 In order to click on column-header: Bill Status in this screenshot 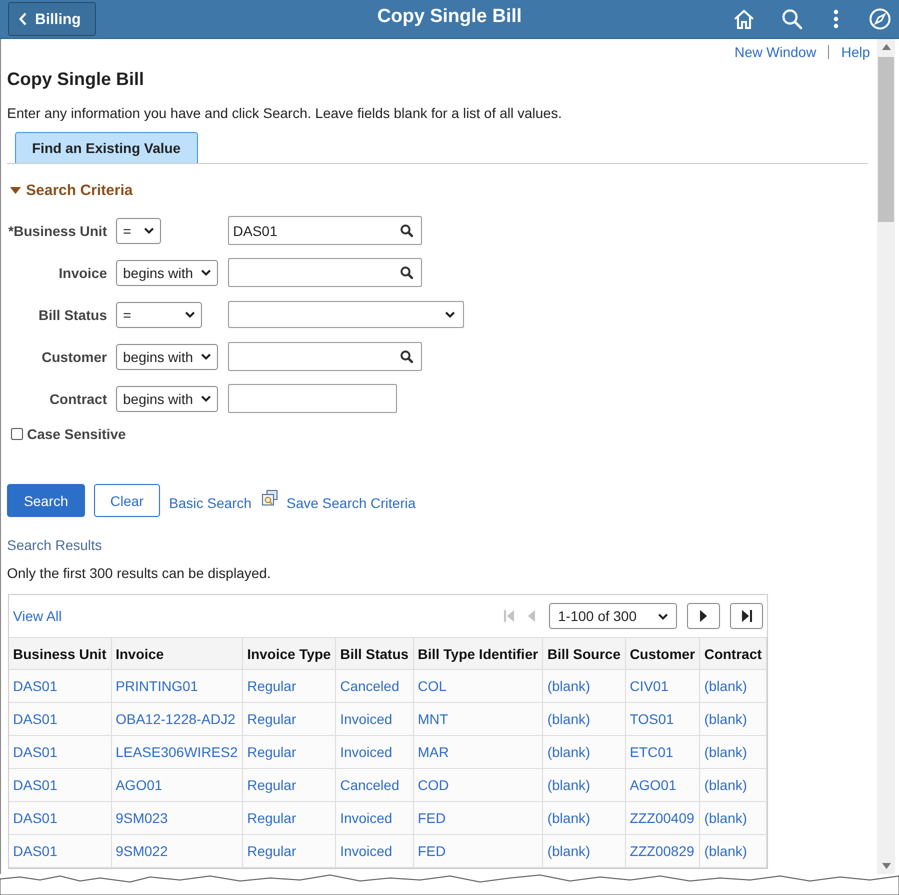, I will do `click(375, 654)`.